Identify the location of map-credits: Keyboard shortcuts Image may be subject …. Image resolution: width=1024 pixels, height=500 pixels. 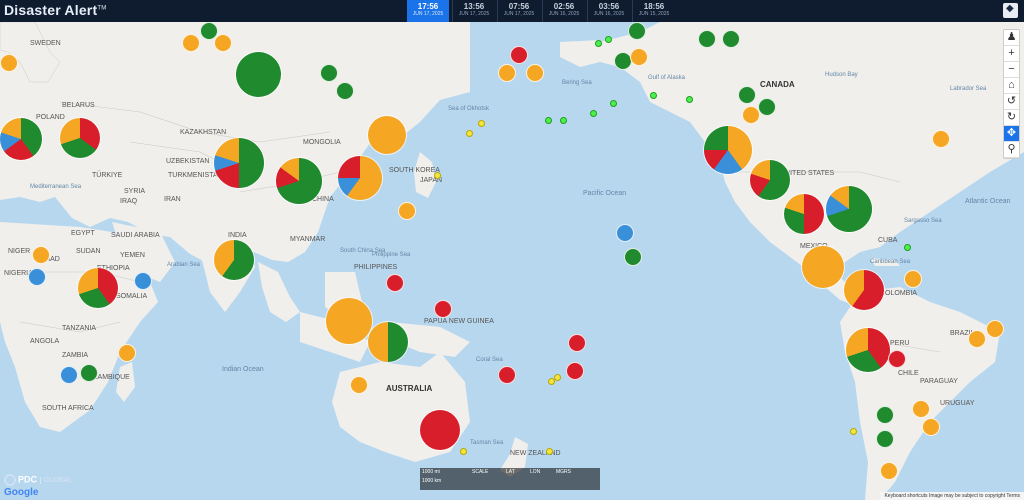
(952, 496).